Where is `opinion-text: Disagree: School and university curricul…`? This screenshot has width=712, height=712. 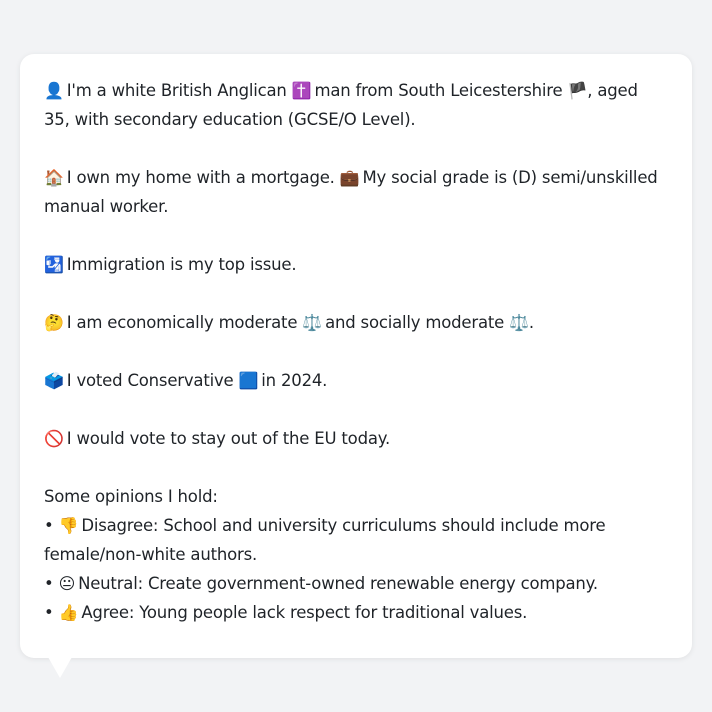
opinion-text: Disagree: School and university curricul… is located at coordinates (325, 540).